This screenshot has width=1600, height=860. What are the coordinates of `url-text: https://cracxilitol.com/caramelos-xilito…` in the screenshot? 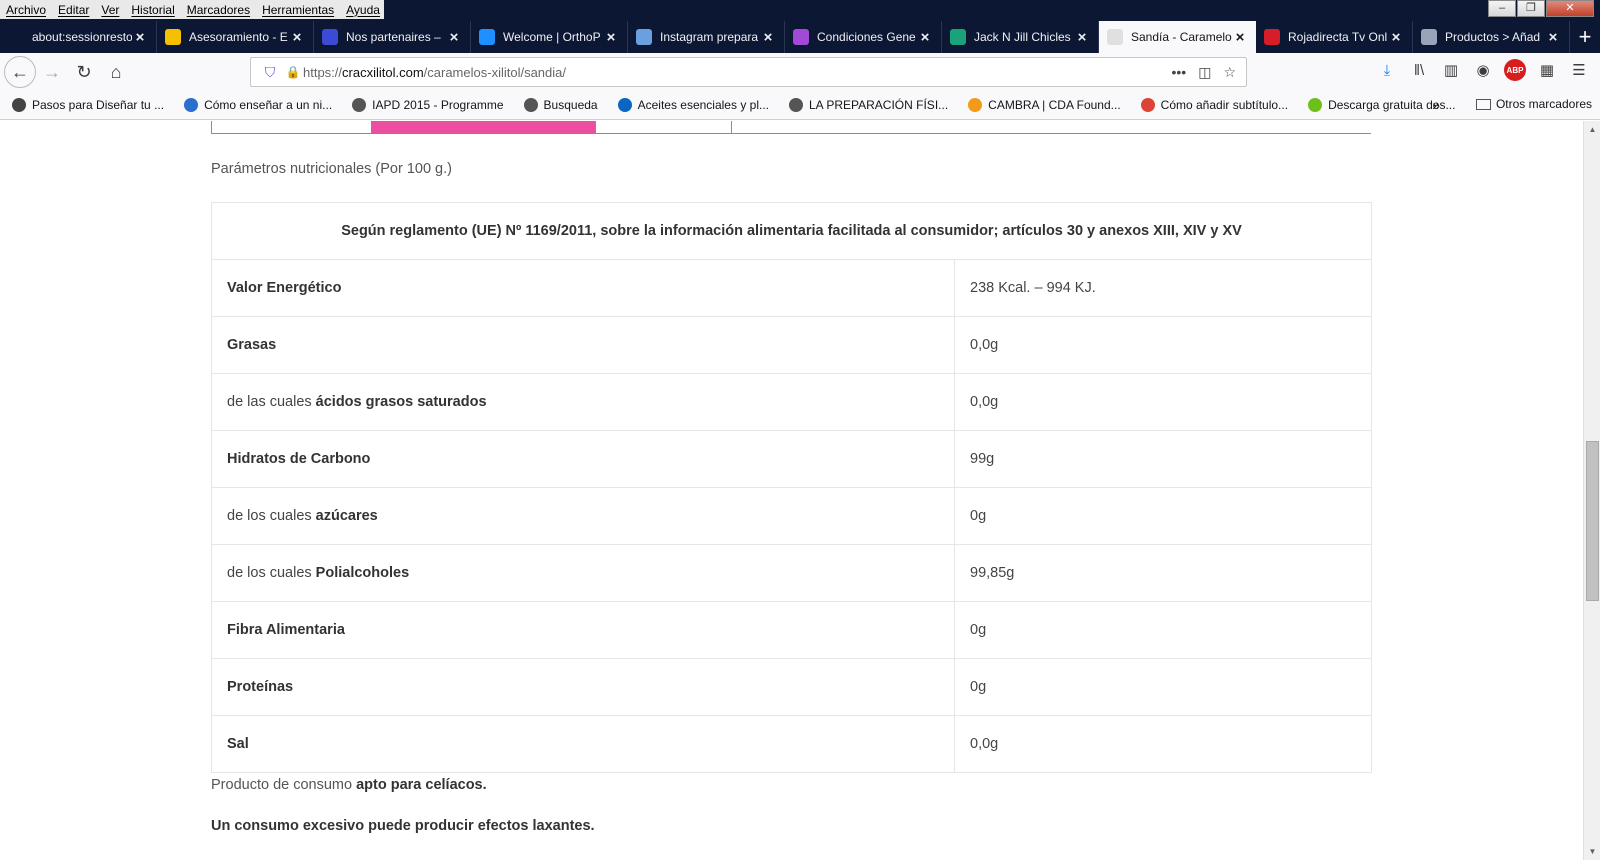 It's located at (737, 72).